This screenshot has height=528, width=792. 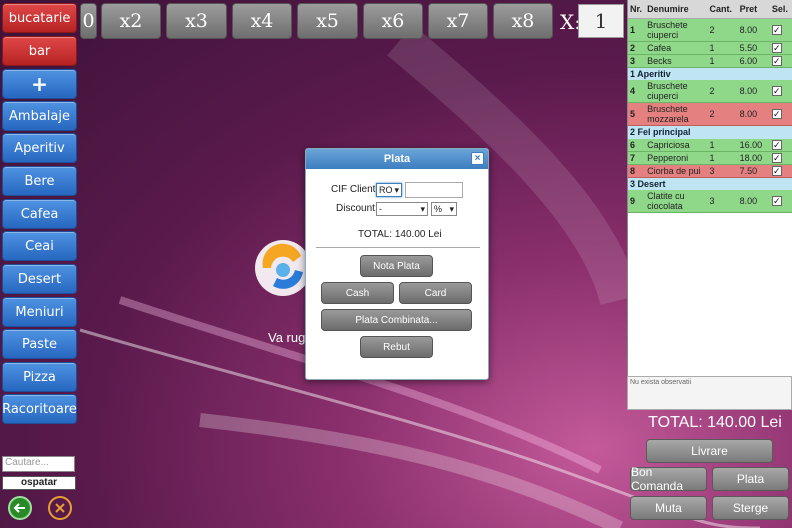 I want to click on row-nr: 7, so click(x=637, y=158).